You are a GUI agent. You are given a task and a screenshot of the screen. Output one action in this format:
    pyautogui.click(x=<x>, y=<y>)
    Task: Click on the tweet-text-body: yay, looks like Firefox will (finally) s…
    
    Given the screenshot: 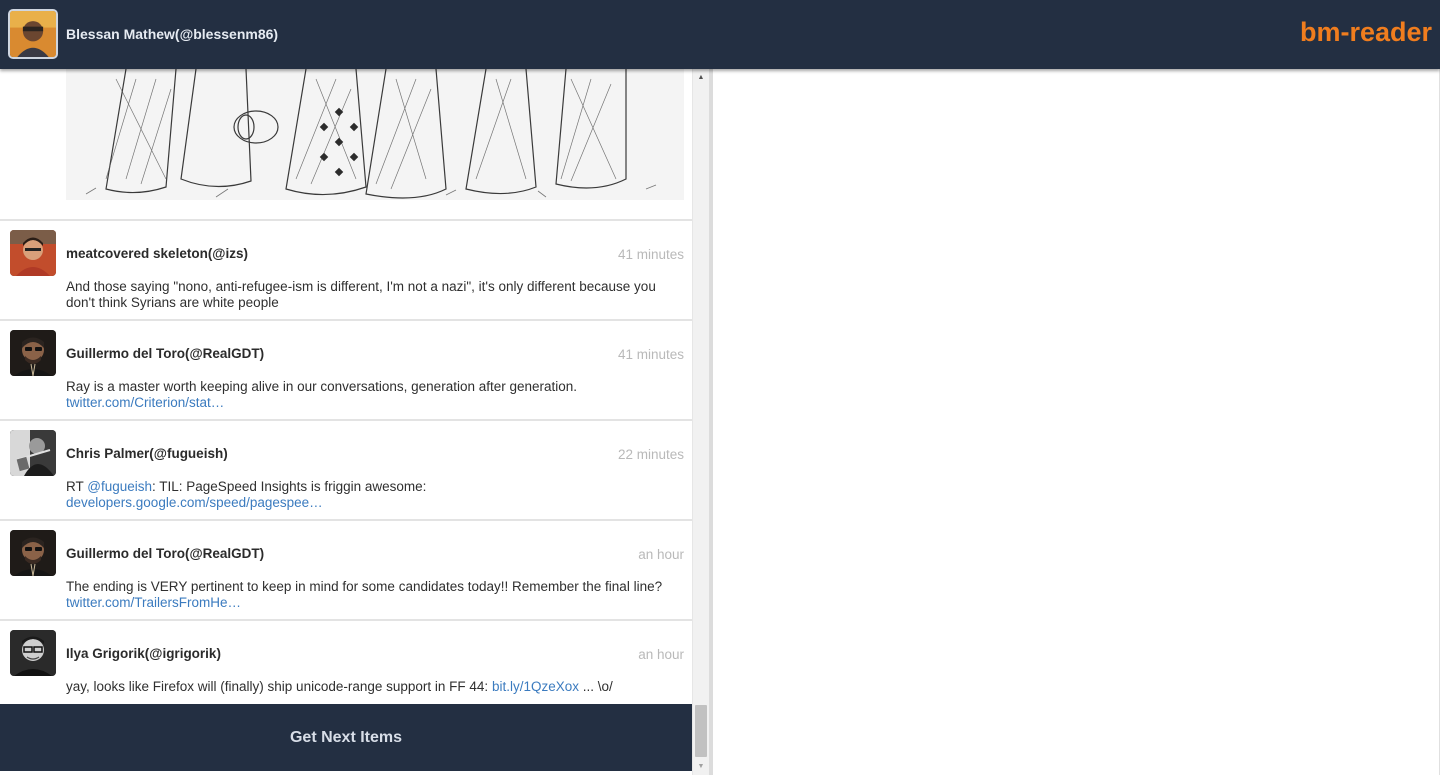 What is the action you would take?
    pyautogui.click(x=277, y=686)
    